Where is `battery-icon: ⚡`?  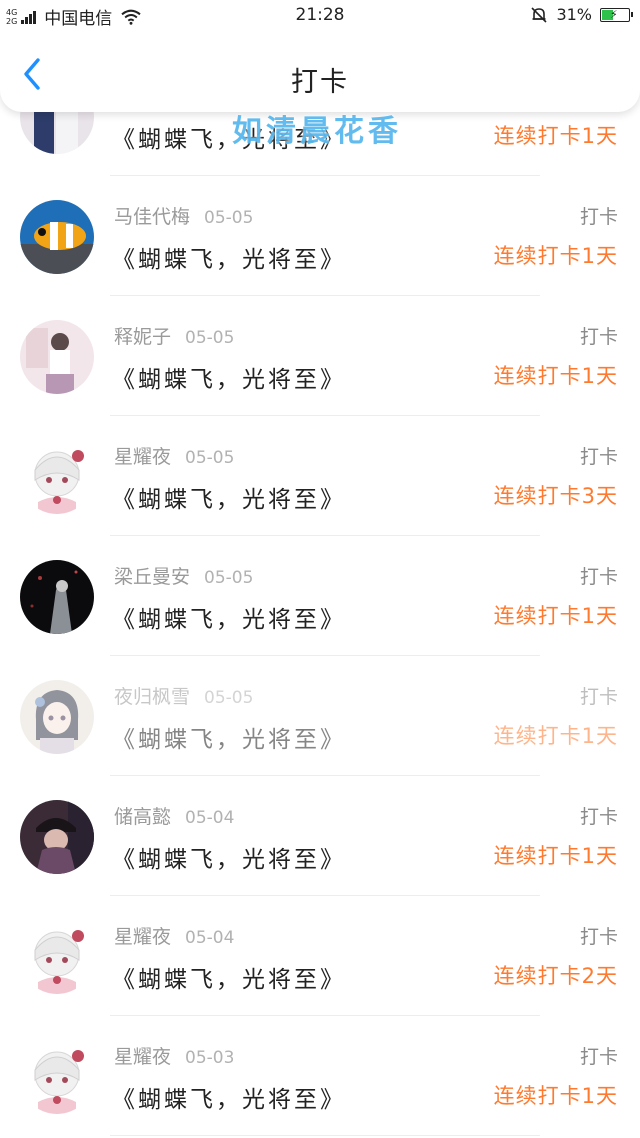
battery-icon: ⚡ is located at coordinates (616, 14).